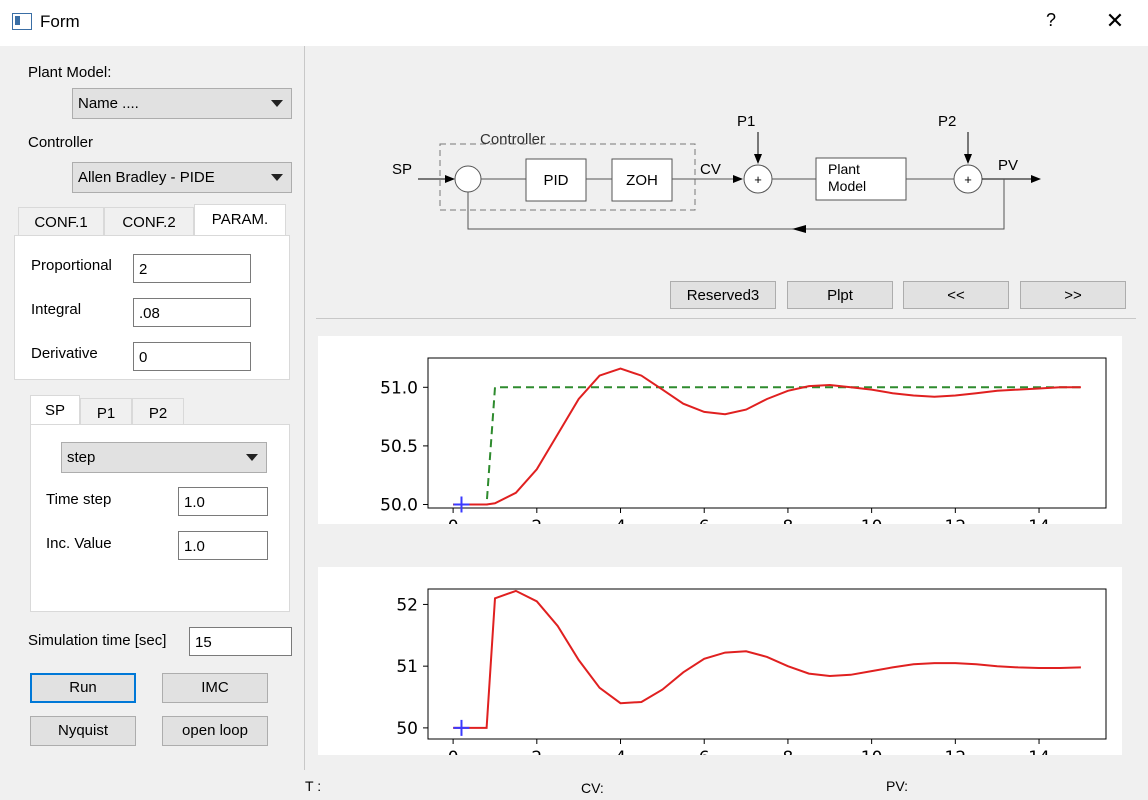 The image size is (1148, 800). Describe the element at coordinates (399, 388) in the screenshot. I see `y-tick-label: 51.0` at that location.